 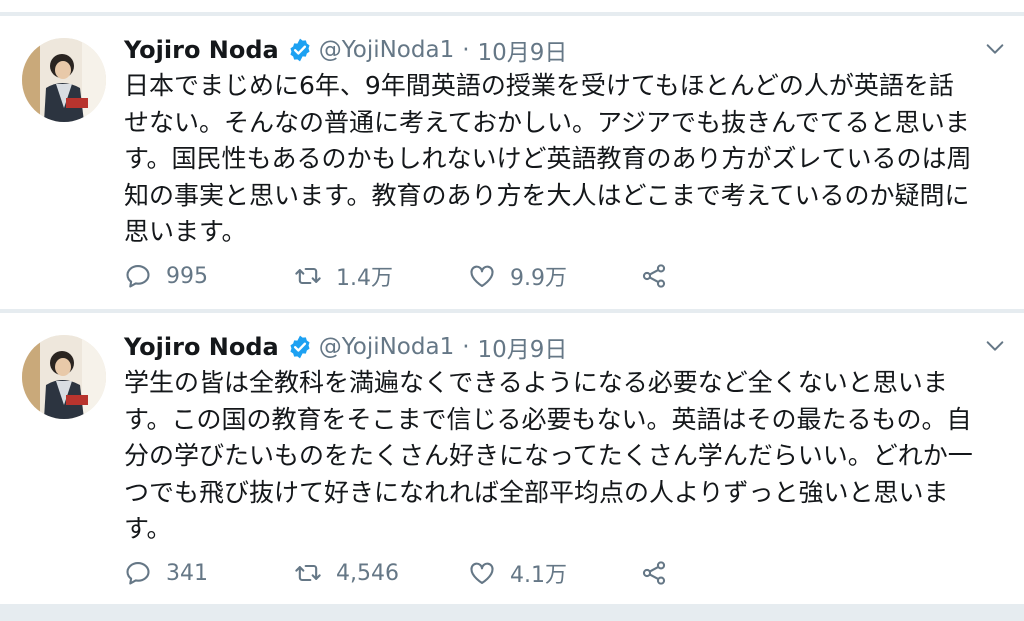 I want to click on reply-button: 995, so click(x=166, y=276).